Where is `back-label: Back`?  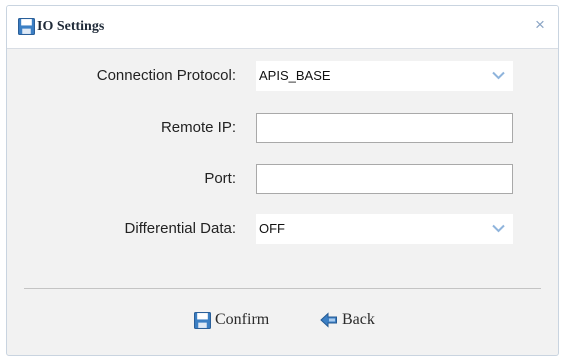 back-label: Back is located at coordinates (358, 319).